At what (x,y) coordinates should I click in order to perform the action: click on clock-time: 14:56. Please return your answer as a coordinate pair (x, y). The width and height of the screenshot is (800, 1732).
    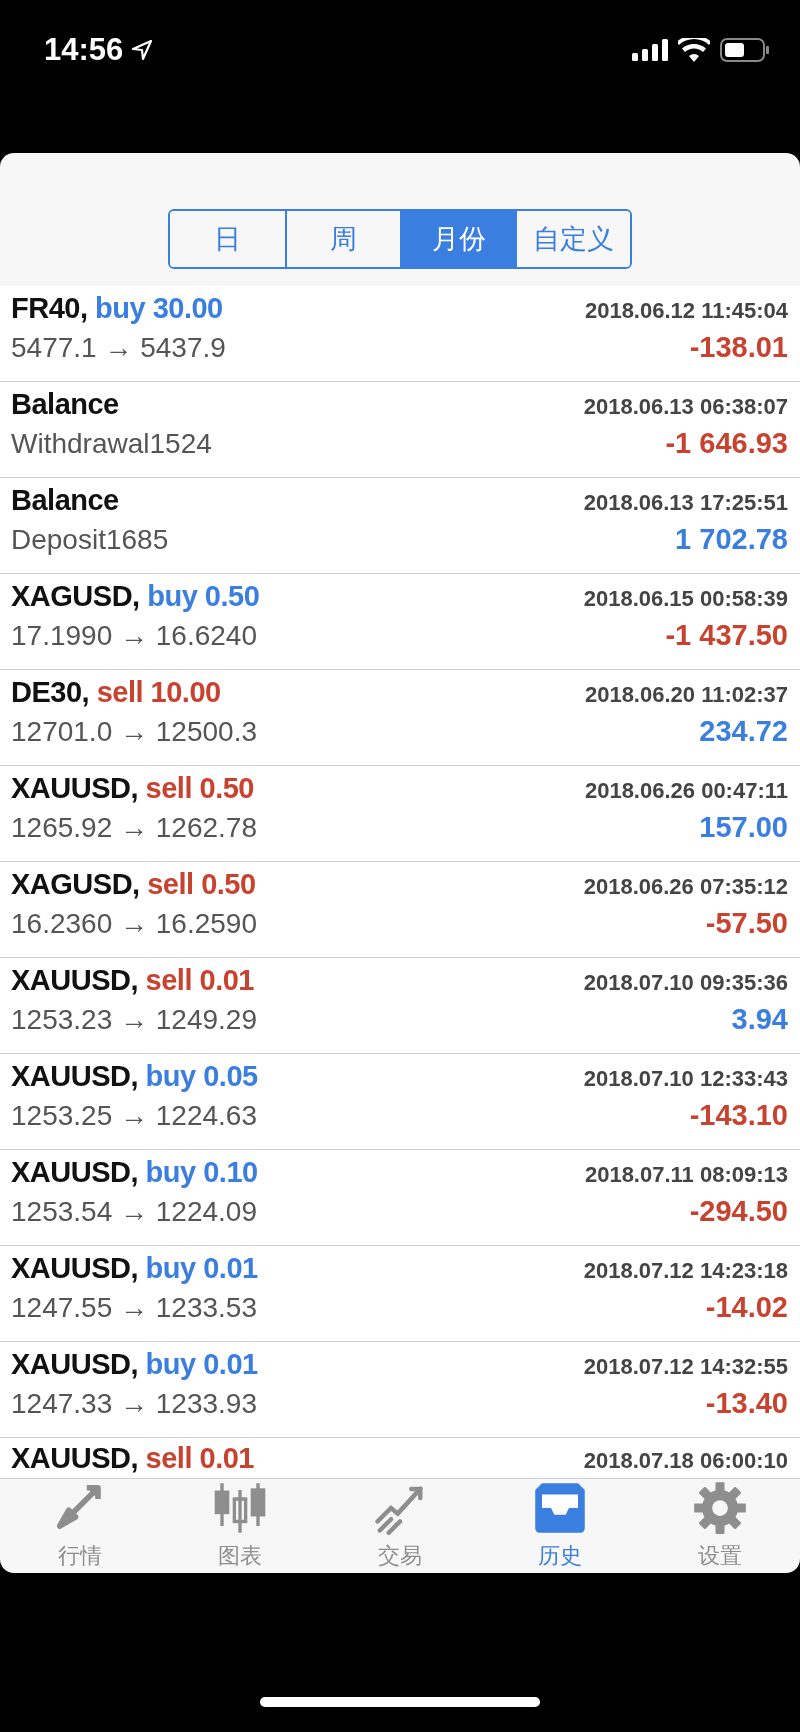
    Looking at the image, I should click on (84, 50).